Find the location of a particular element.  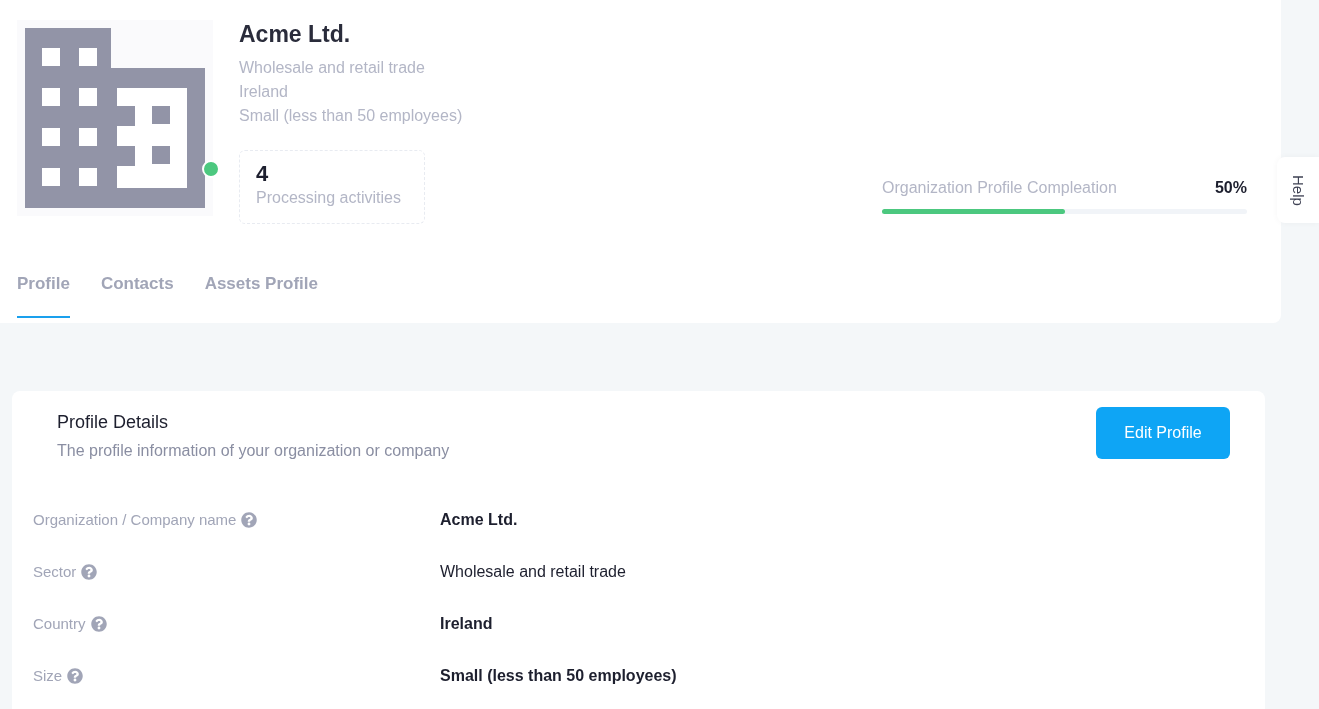

field-label: Organization / Company name is located at coordinates (135, 519).